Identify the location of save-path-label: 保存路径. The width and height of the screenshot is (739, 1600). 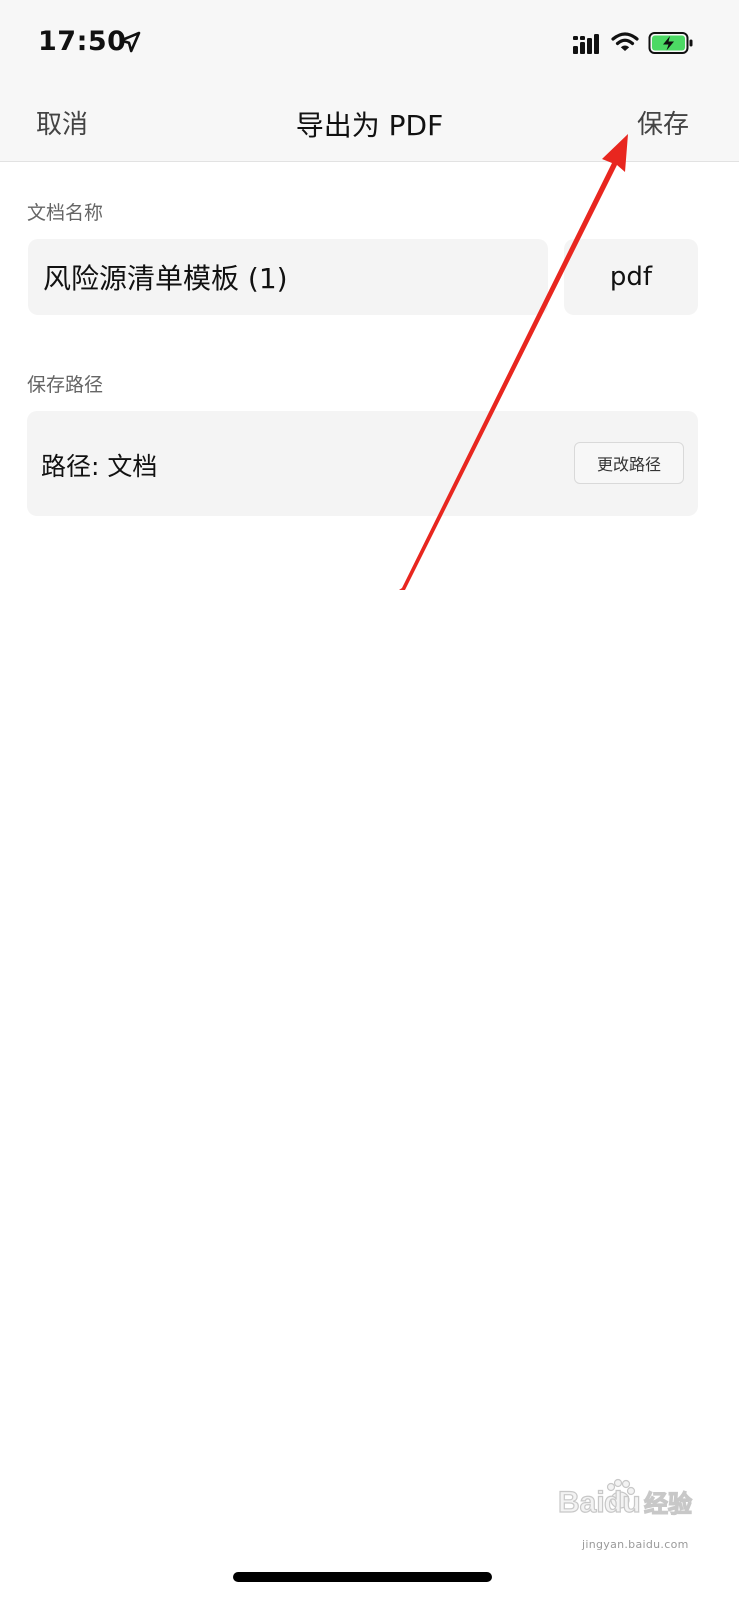
(65, 385).